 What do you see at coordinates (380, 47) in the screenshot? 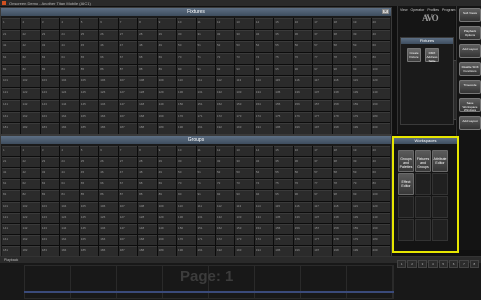
I see `fixture-cell: 60` at bounding box center [380, 47].